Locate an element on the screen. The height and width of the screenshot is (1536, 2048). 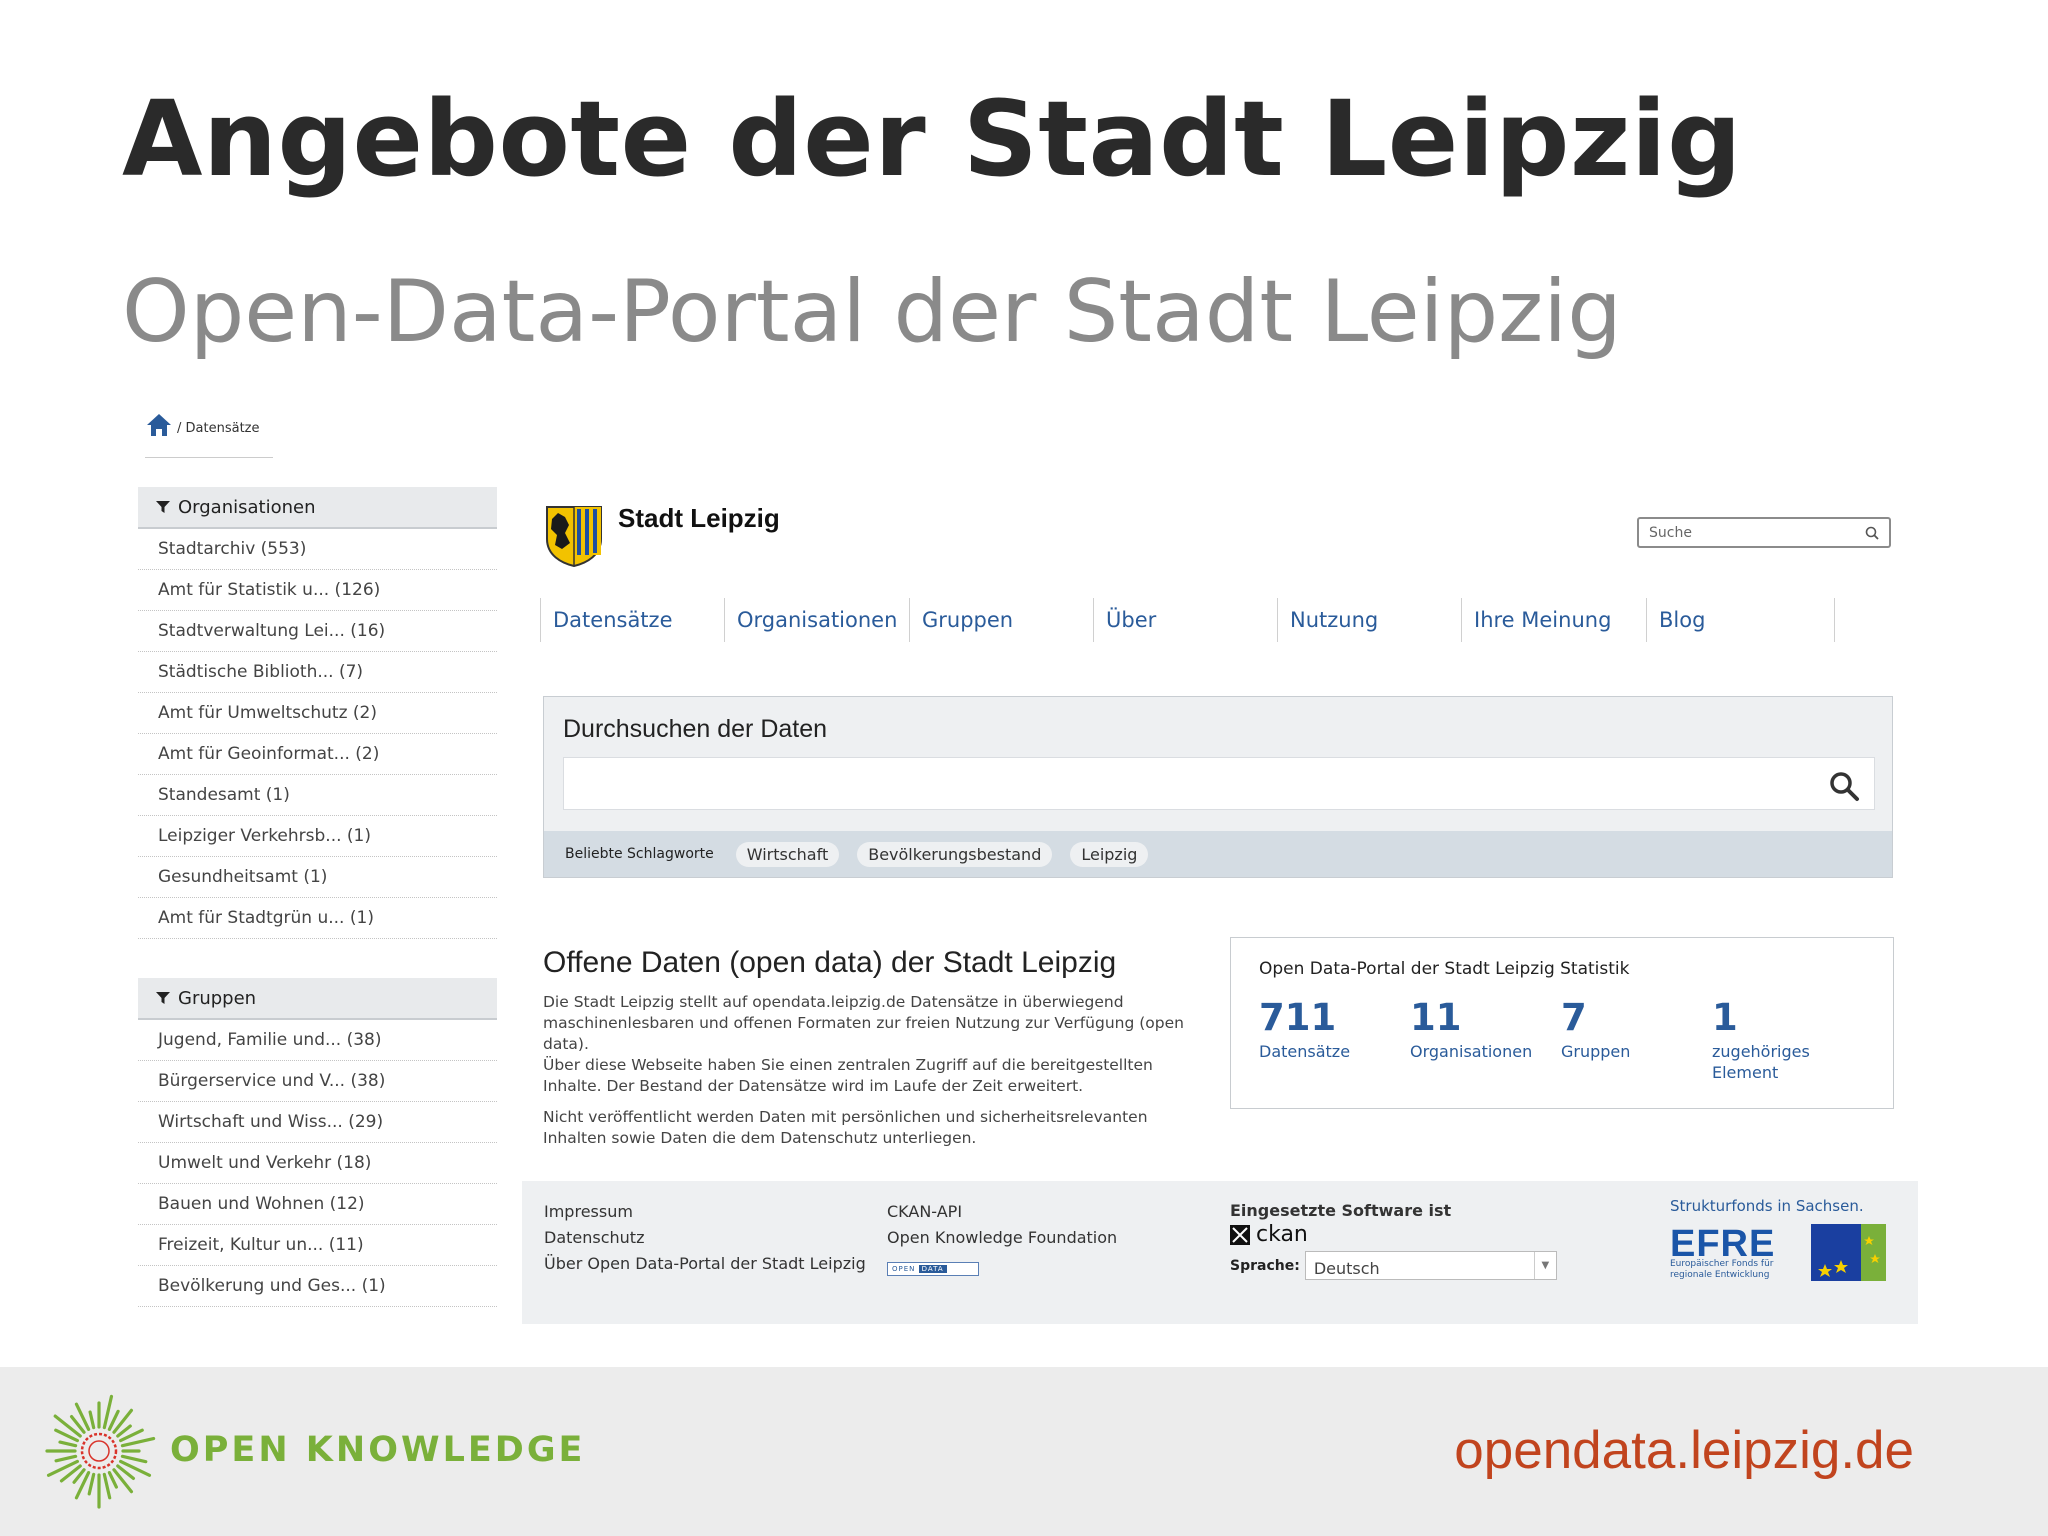
top-search-input: Suche is located at coordinates (1764, 532).